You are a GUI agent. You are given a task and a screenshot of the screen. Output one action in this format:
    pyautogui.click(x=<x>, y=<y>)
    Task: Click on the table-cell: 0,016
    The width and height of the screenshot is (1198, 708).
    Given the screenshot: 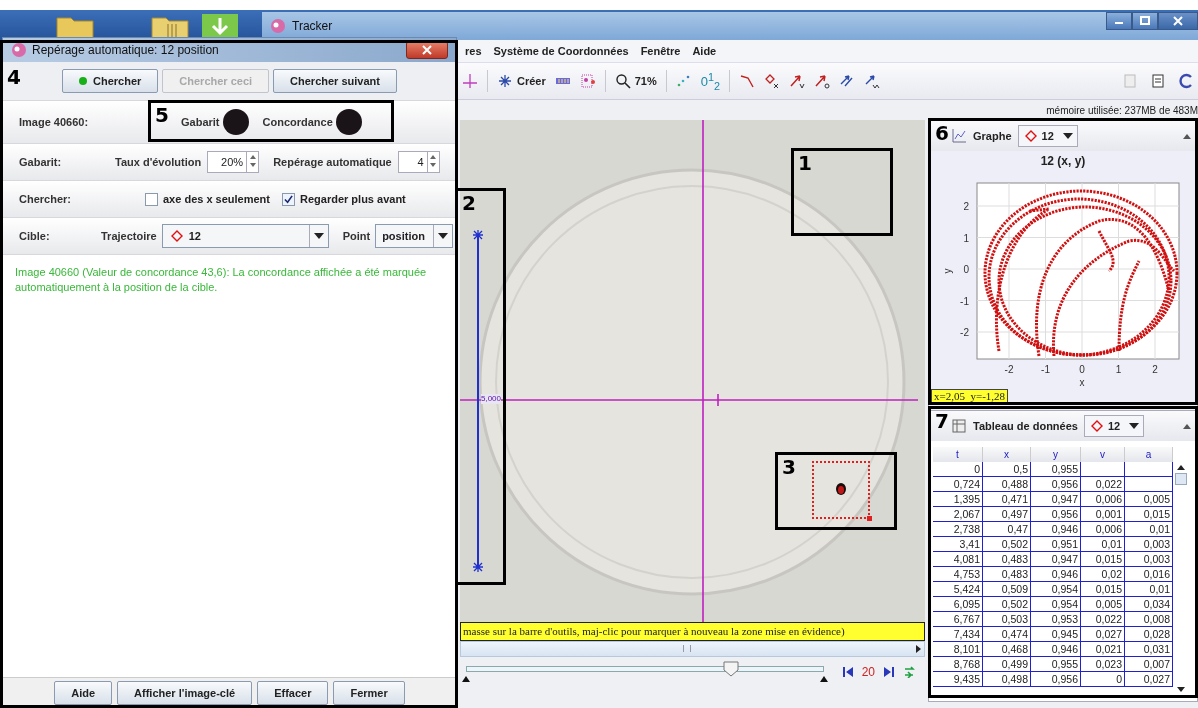 What is the action you would take?
    pyautogui.click(x=1149, y=574)
    